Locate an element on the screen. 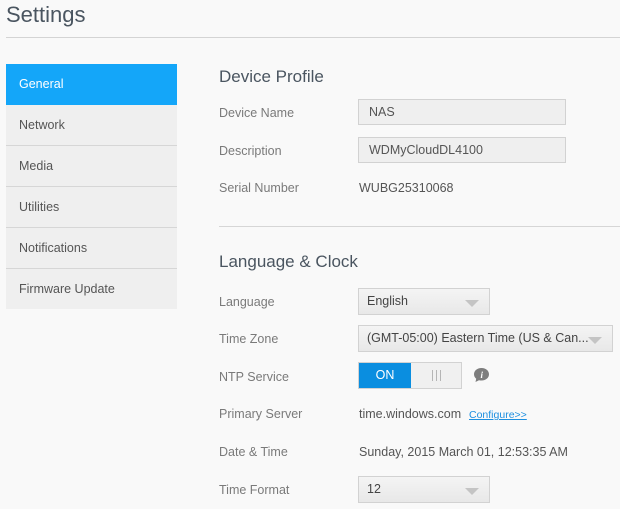 This screenshot has height=509, width=620. ntp-service-toggle: ON is located at coordinates (410, 375).